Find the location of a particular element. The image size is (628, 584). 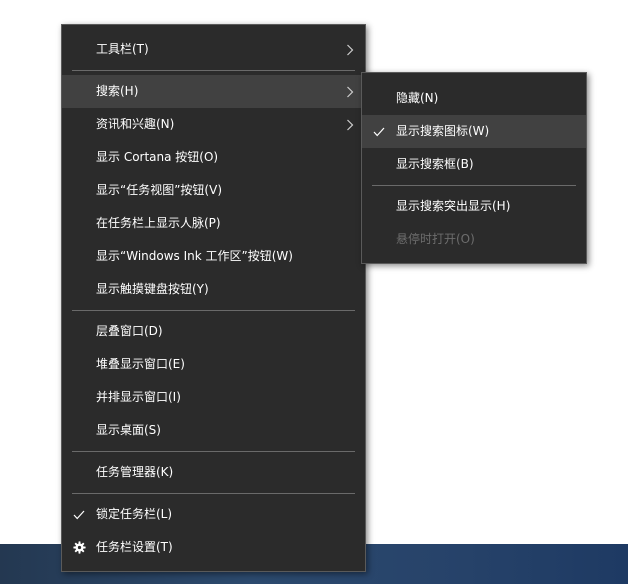

menu-item-search: 搜索(H) is located at coordinates (213, 91).